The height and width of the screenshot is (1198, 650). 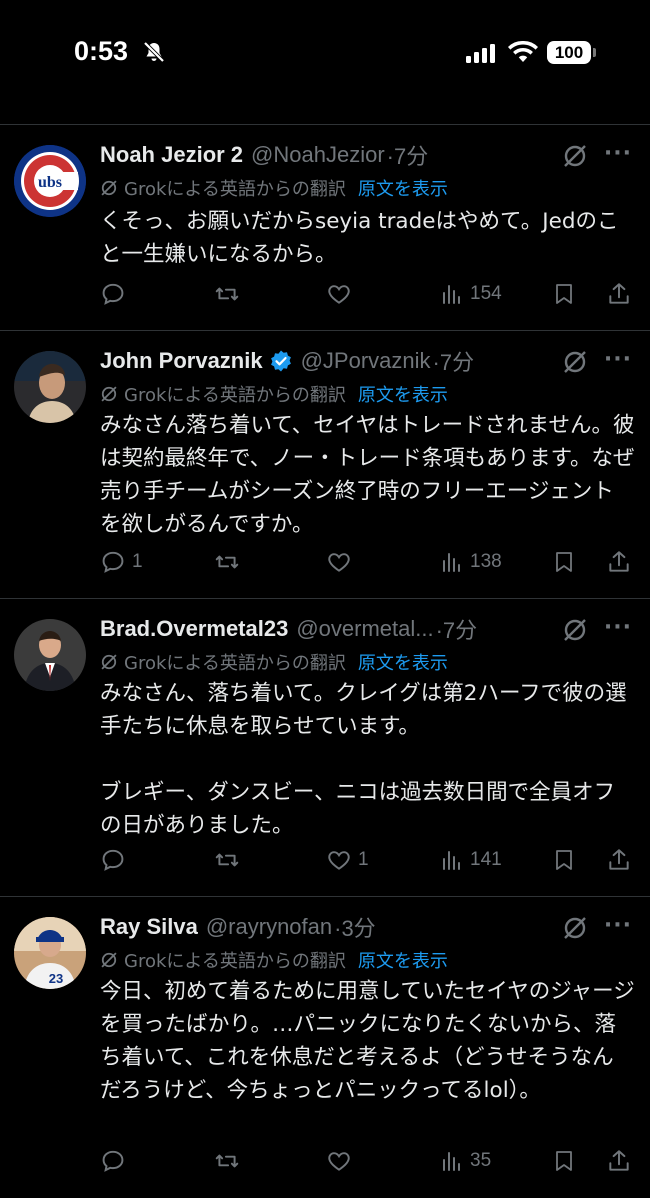 What do you see at coordinates (569, 52) in the screenshot?
I see `battery-indicator: 100` at bounding box center [569, 52].